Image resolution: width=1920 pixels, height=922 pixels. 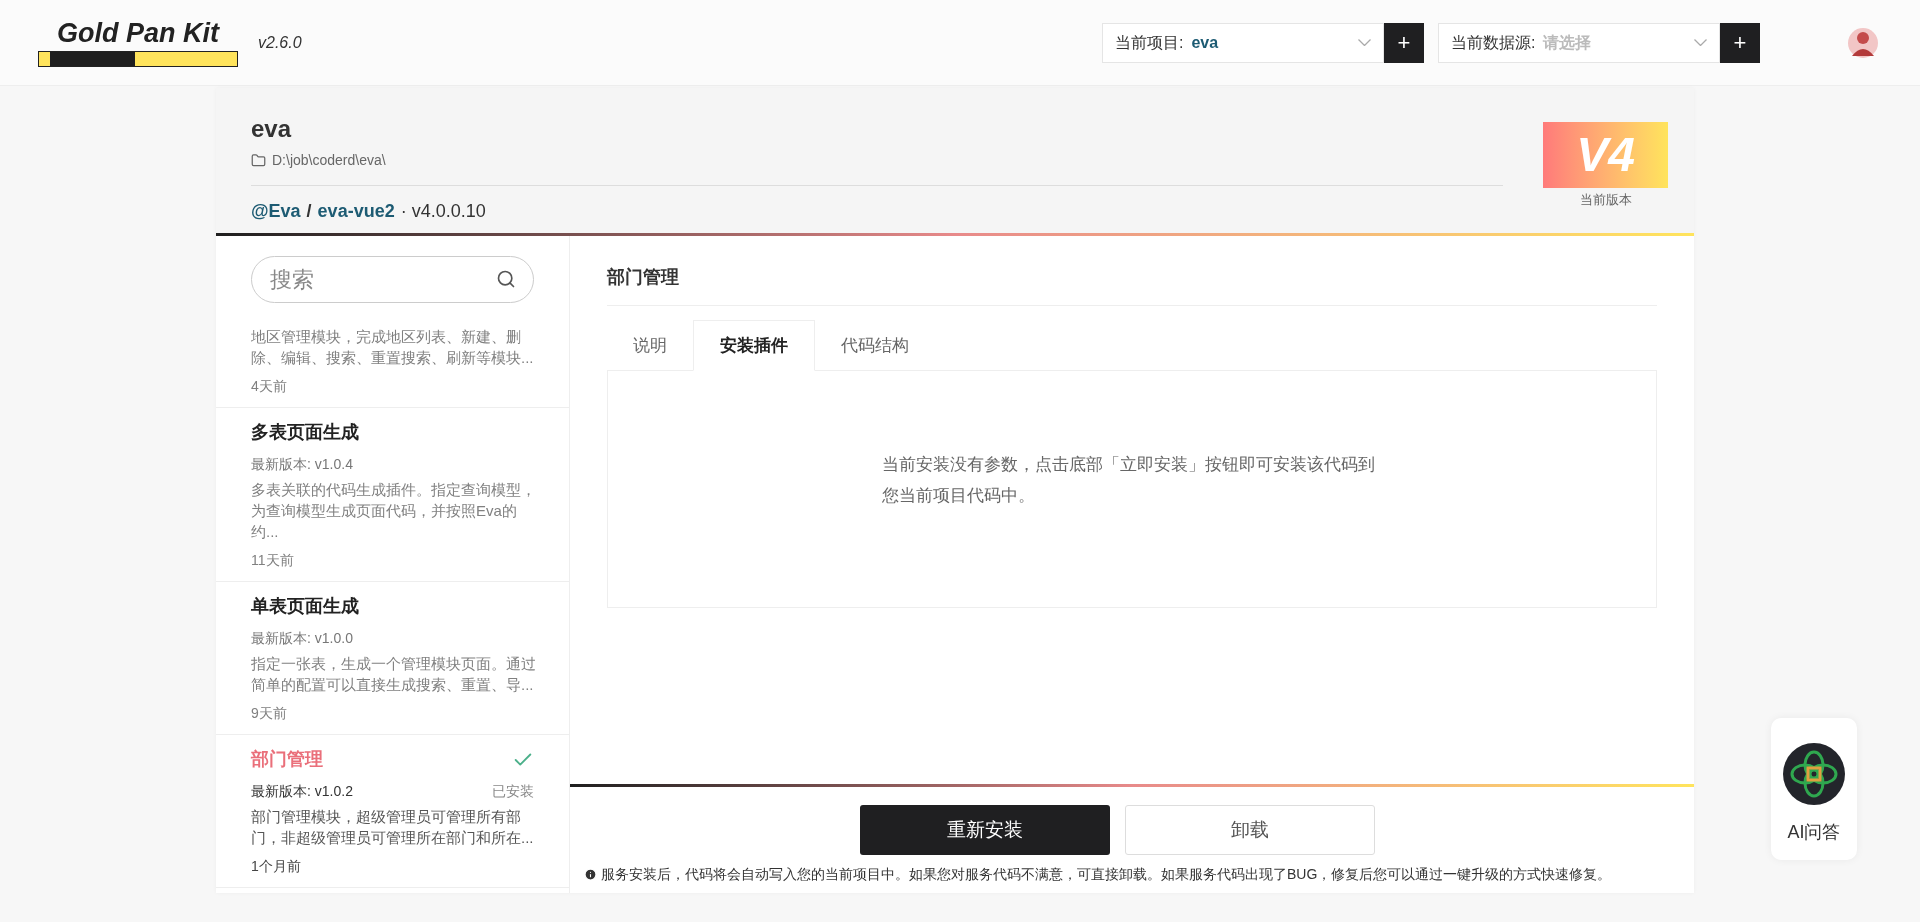 I want to click on select-field: 当前数据源: 请选择, so click(x=1579, y=42).